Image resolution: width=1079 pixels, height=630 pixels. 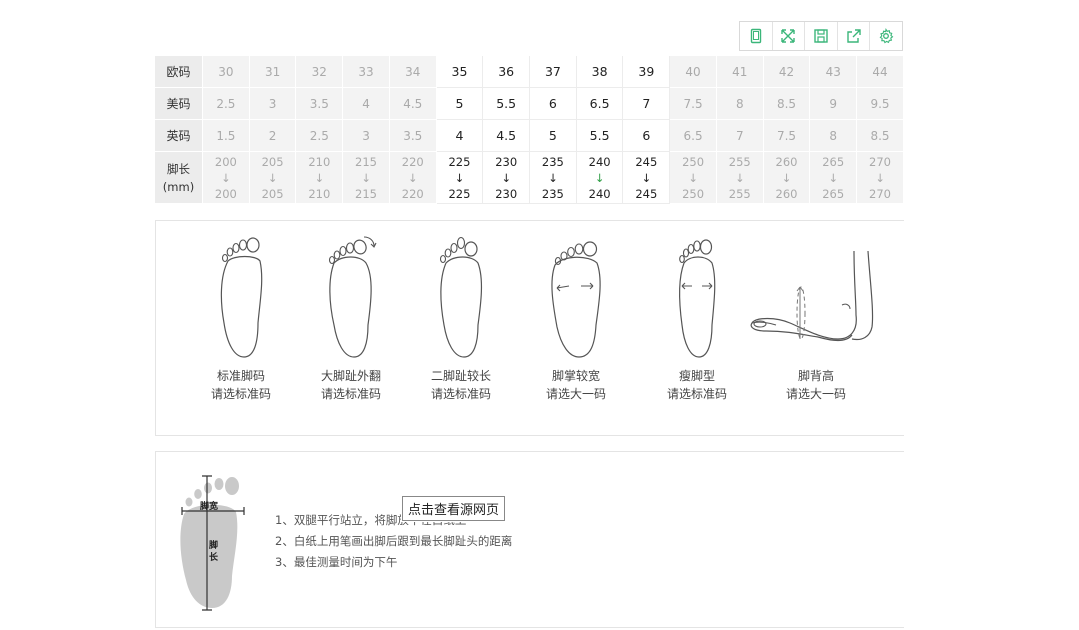 What do you see at coordinates (460, 177) in the screenshot?
I see `foot-length-cell: 225 ↓ 225` at bounding box center [460, 177].